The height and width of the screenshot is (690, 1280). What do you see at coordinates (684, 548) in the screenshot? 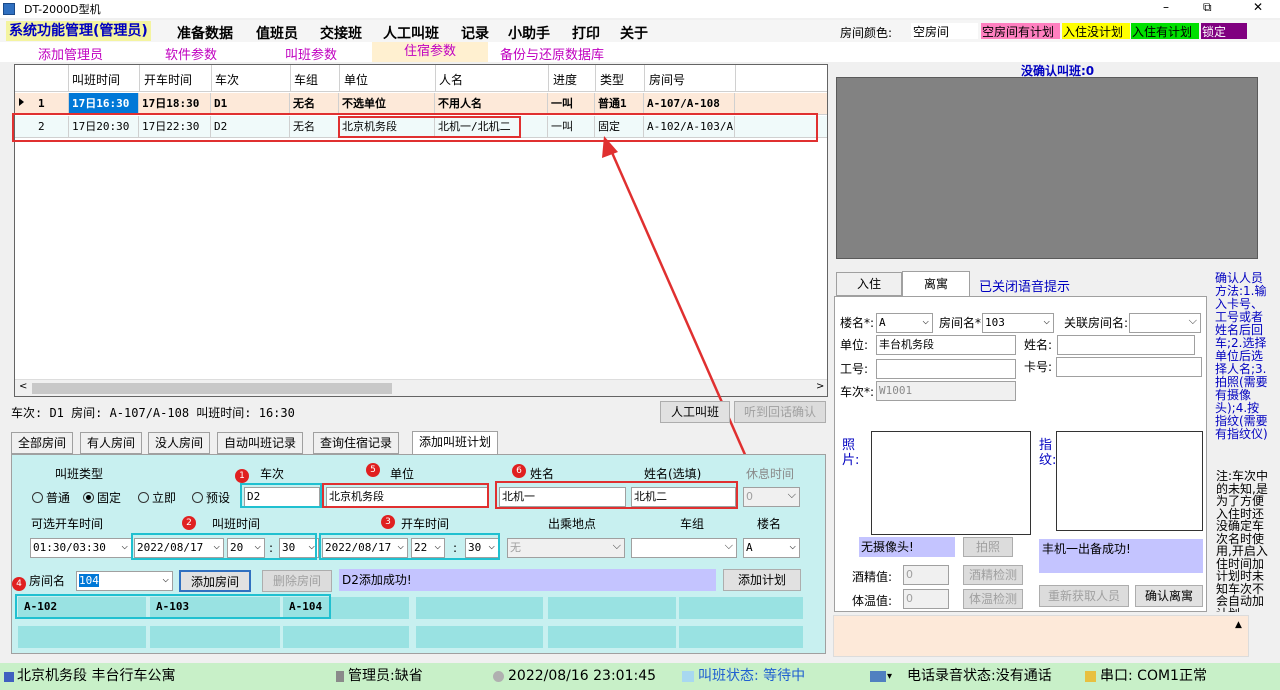
I see `crew-select` at bounding box center [684, 548].